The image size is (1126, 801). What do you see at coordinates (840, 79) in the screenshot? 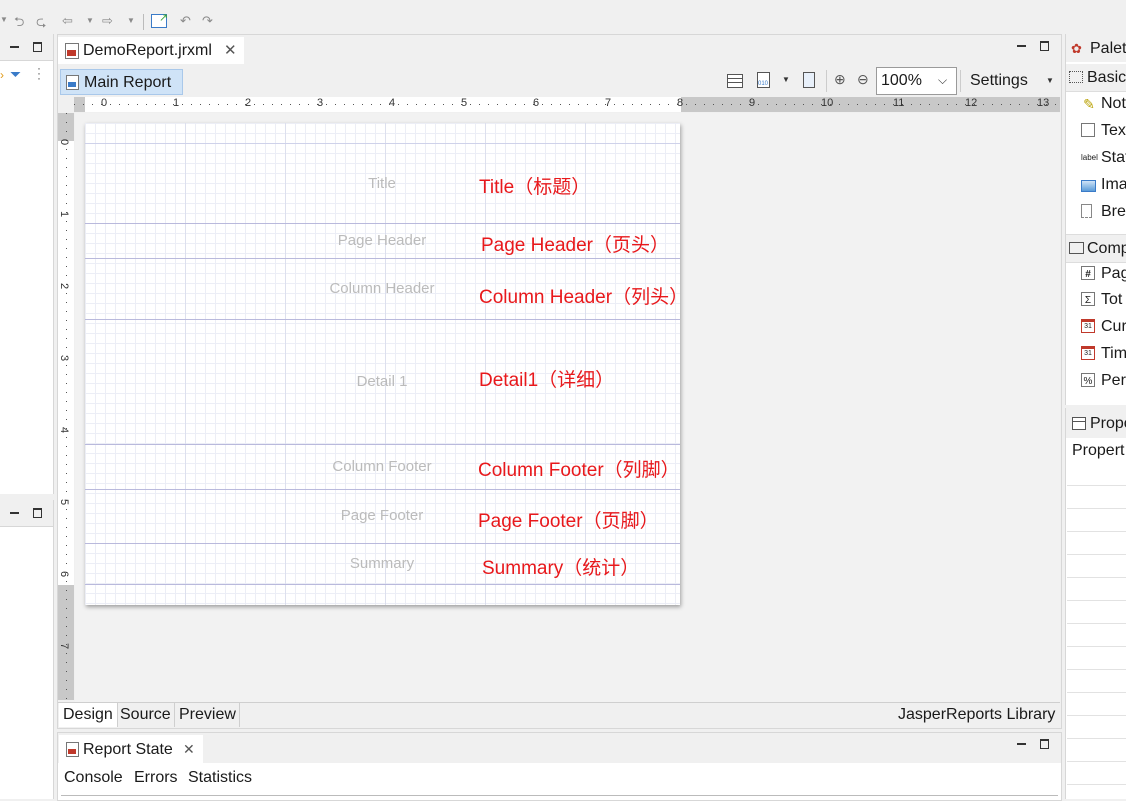
I see `zoom-in-icon: ⊕` at bounding box center [840, 79].